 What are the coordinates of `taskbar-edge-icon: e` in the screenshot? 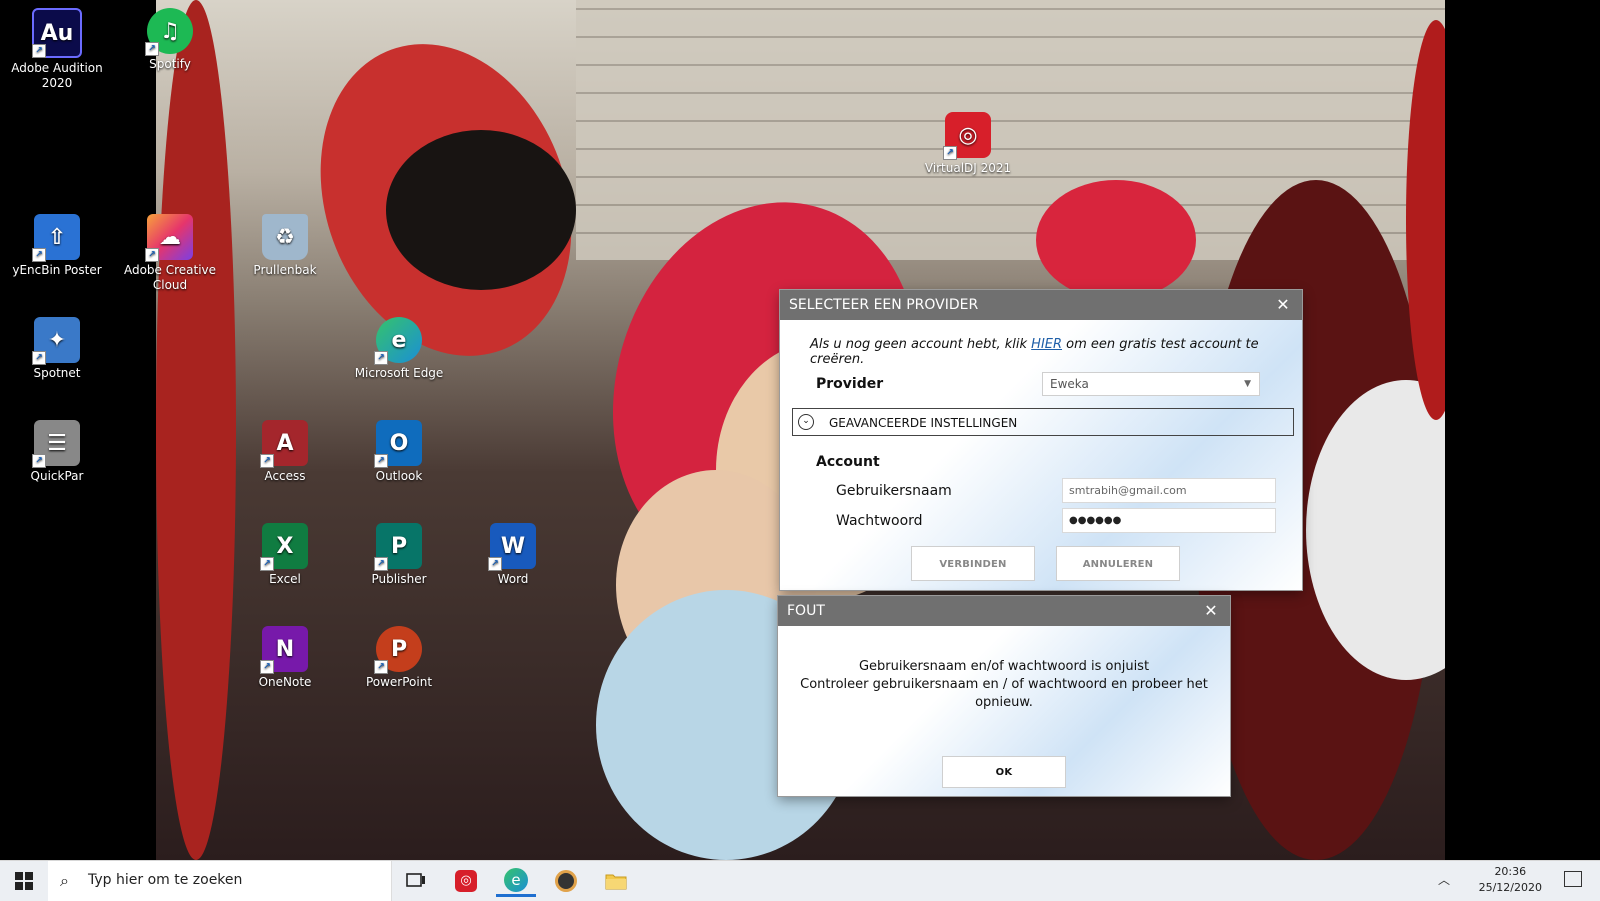 It's located at (516, 881).